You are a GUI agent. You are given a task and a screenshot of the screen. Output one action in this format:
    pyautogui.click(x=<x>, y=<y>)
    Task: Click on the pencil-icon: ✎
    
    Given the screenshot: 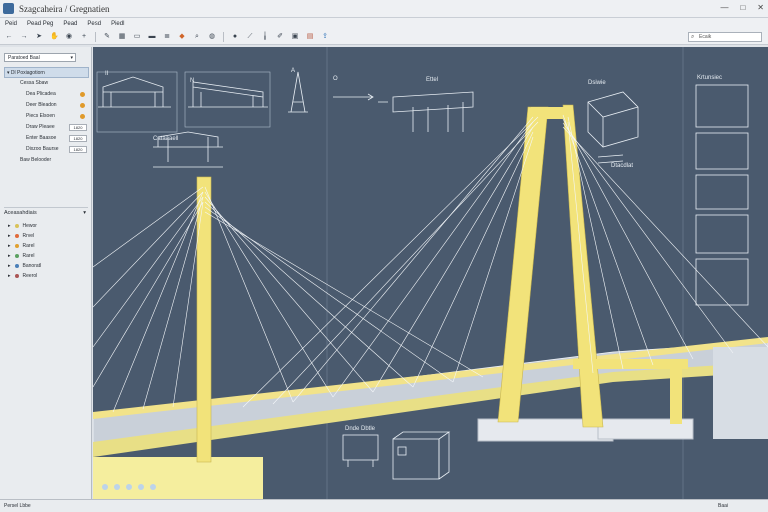 What is the action you would take?
    pyautogui.click(x=107, y=37)
    